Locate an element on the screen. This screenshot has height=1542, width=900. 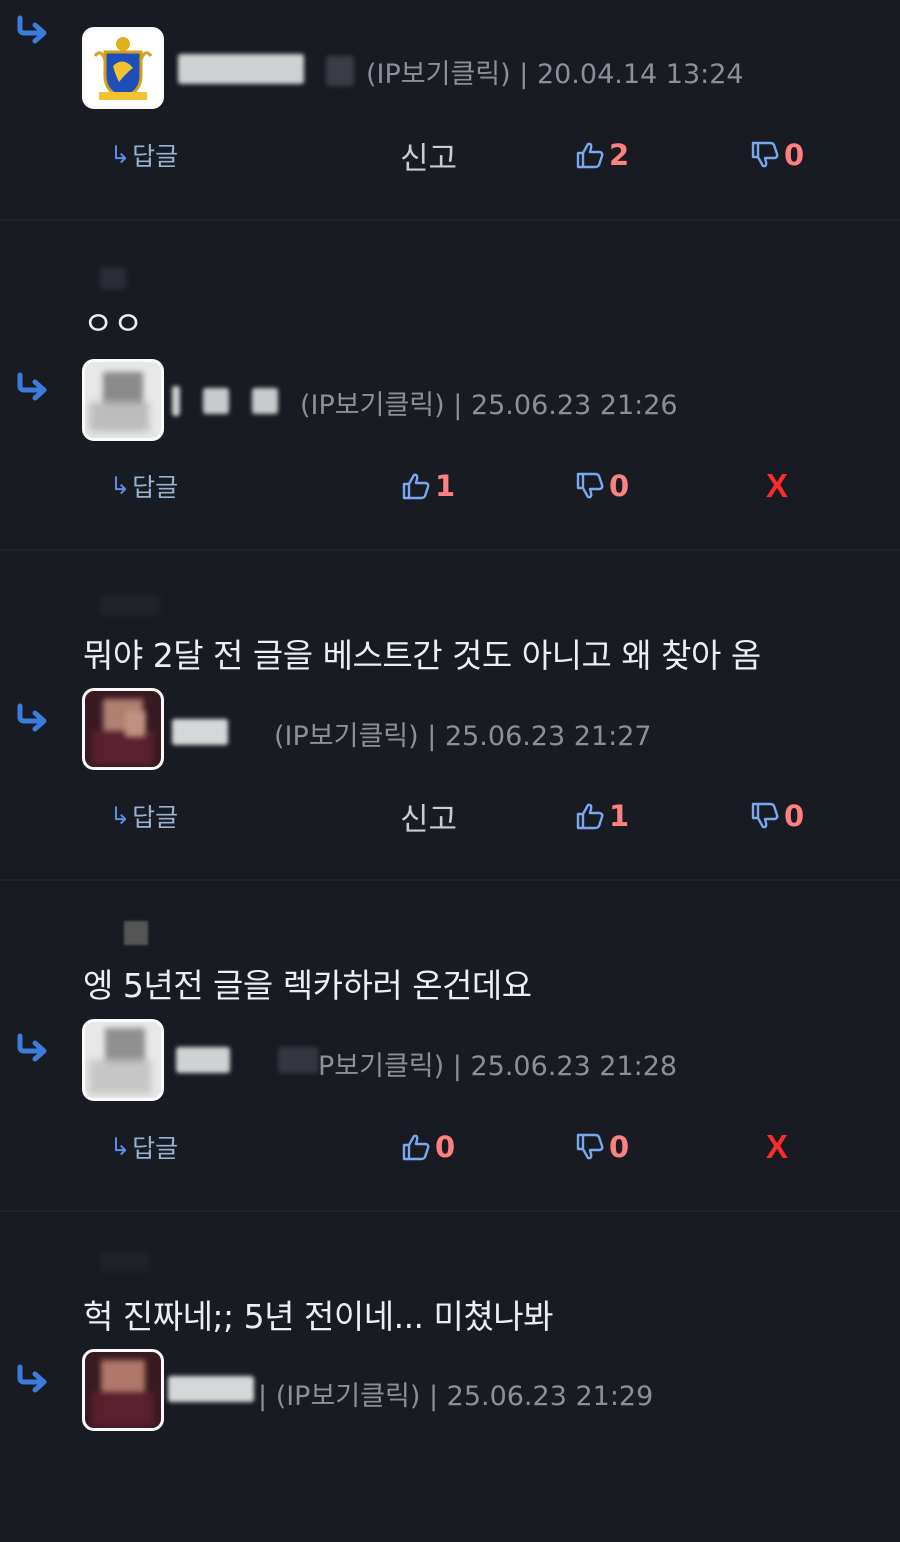
comment-meta: (IP보기클릭) | 25.06.23 21:26 is located at coordinates (489, 402).